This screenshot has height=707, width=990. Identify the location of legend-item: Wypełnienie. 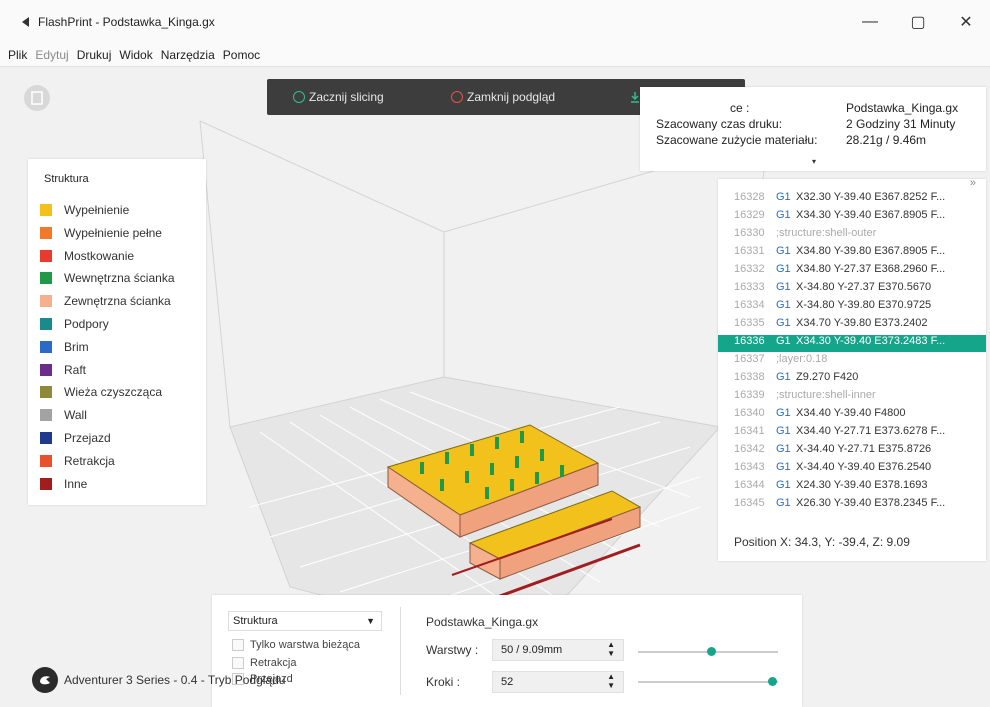
(84, 210).